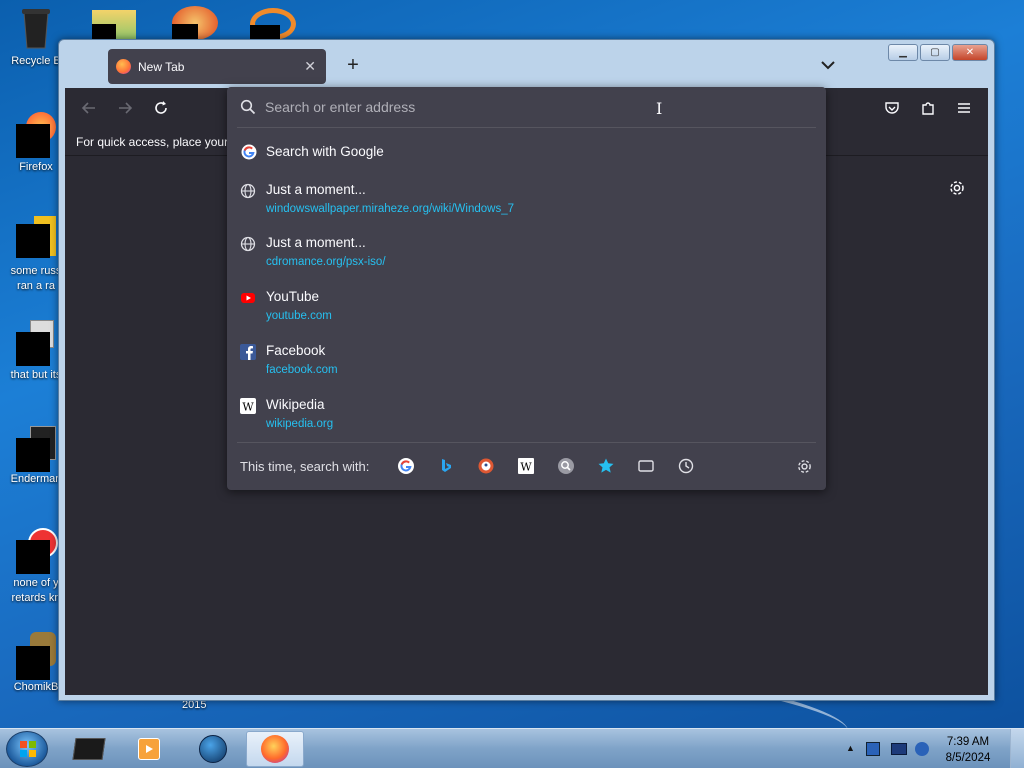 The width and height of the screenshot is (1024, 768). I want to click on window-stack-icon, so click(36, 343).